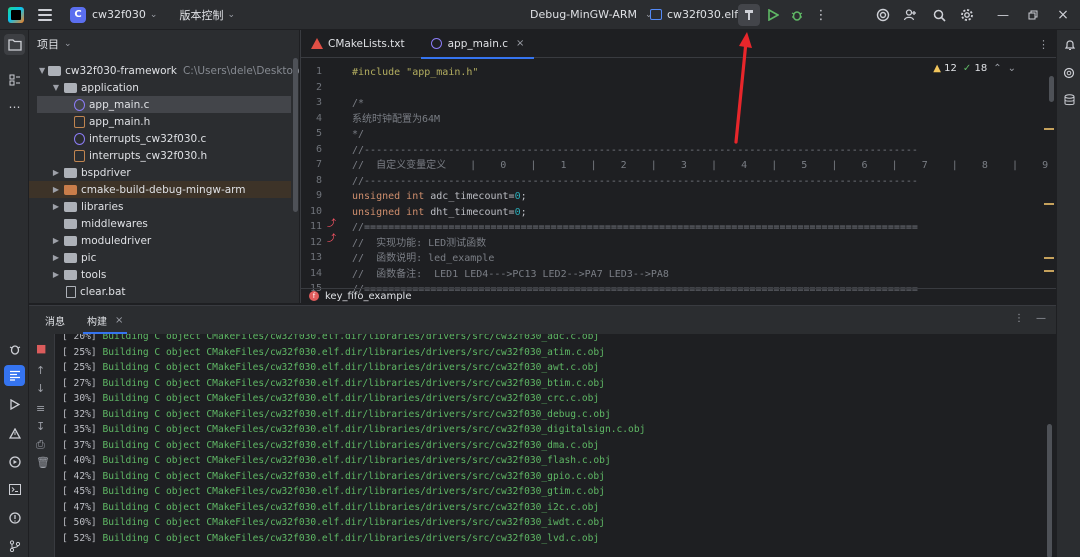 The height and width of the screenshot is (557, 1080). What do you see at coordinates (315, 257) in the screenshot?
I see `line-number: 13` at bounding box center [315, 257].